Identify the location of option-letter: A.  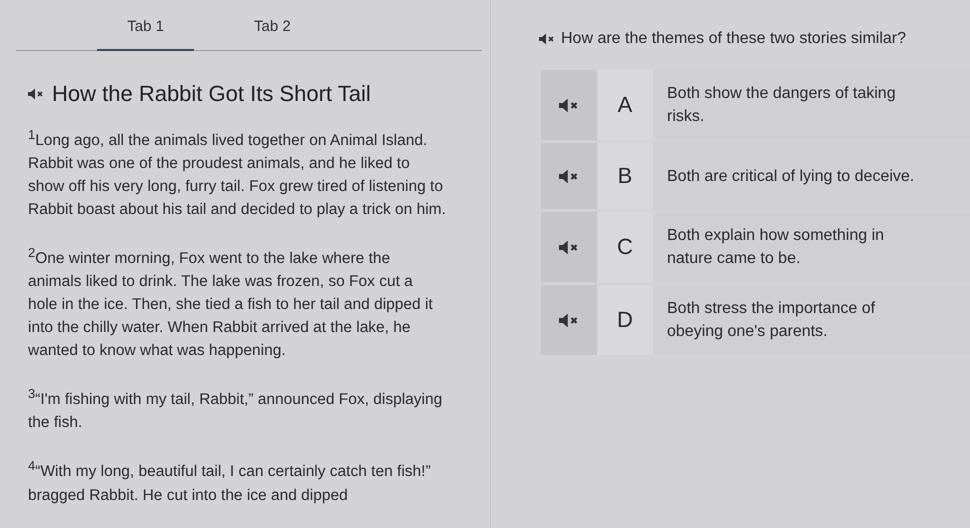
(625, 105).